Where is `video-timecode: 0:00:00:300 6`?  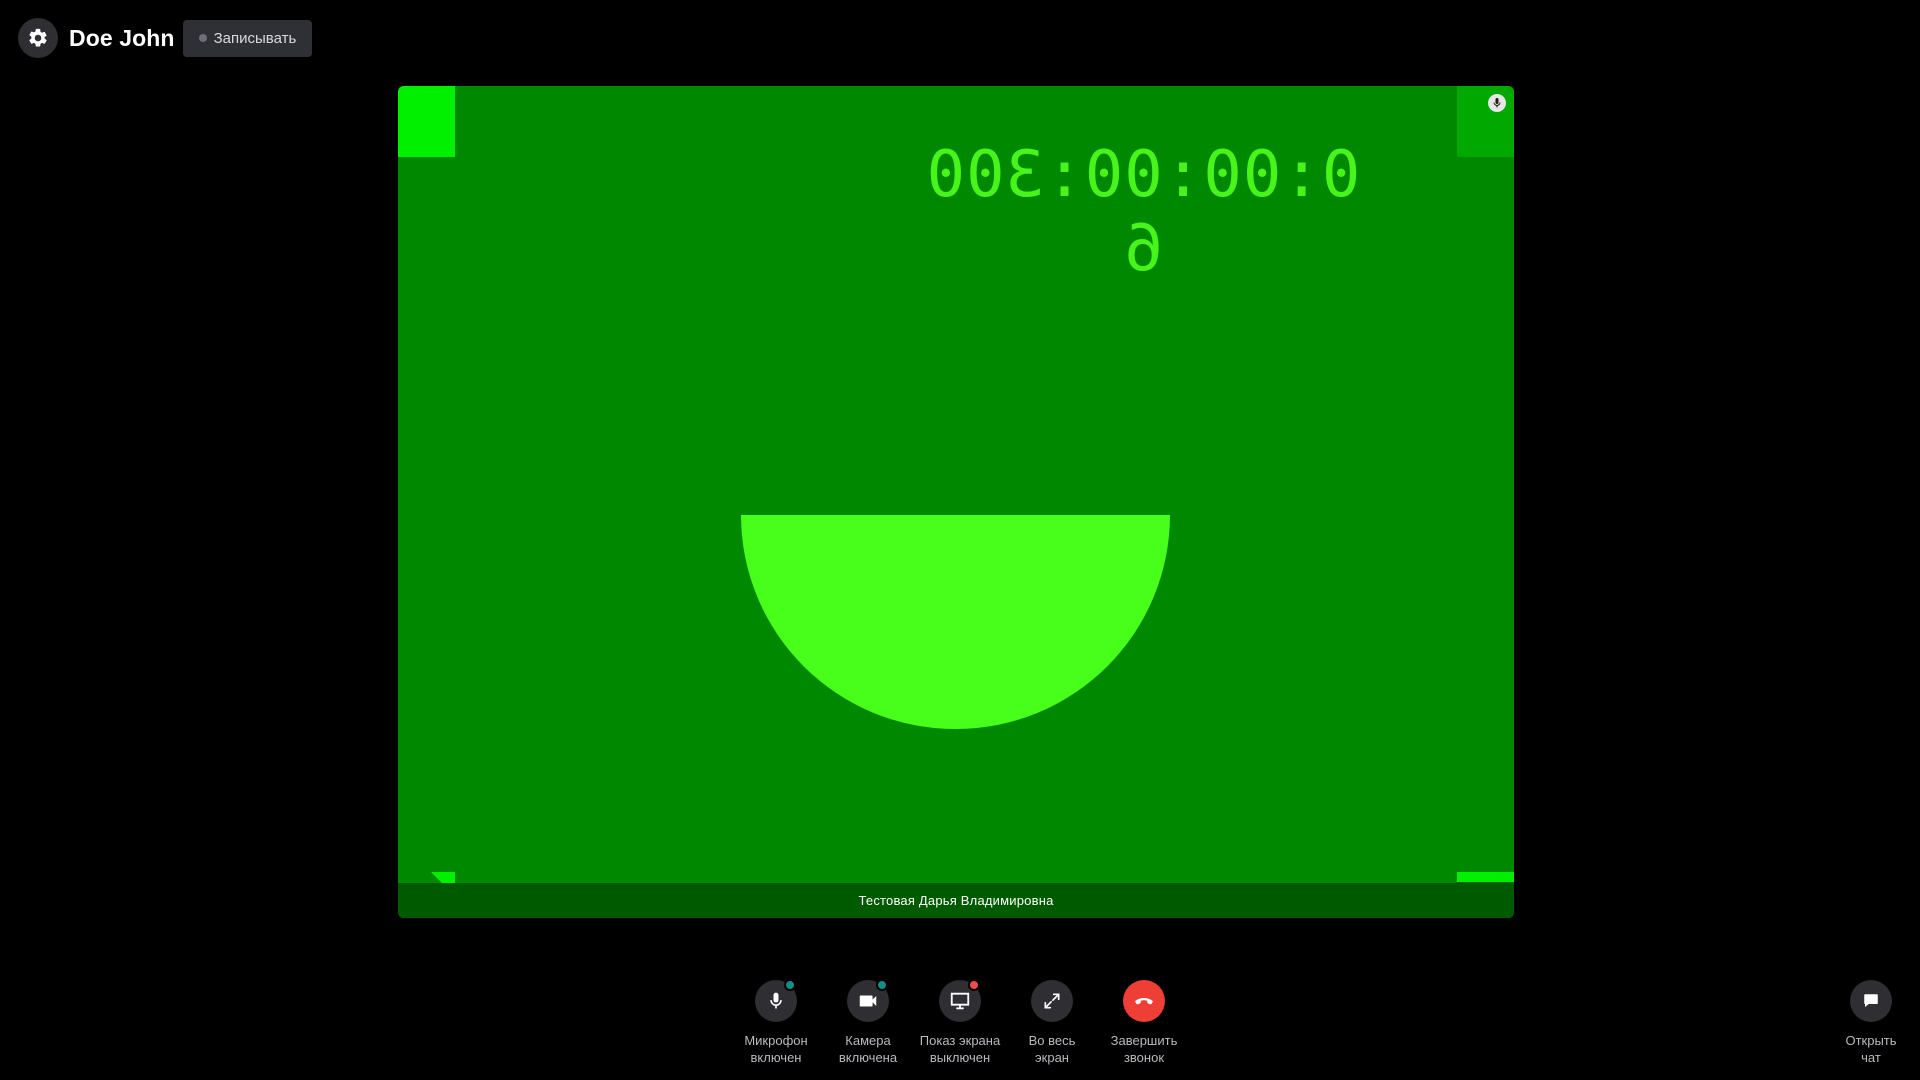
video-timecode: 0:00:00:300 6 is located at coordinates (1143, 212).